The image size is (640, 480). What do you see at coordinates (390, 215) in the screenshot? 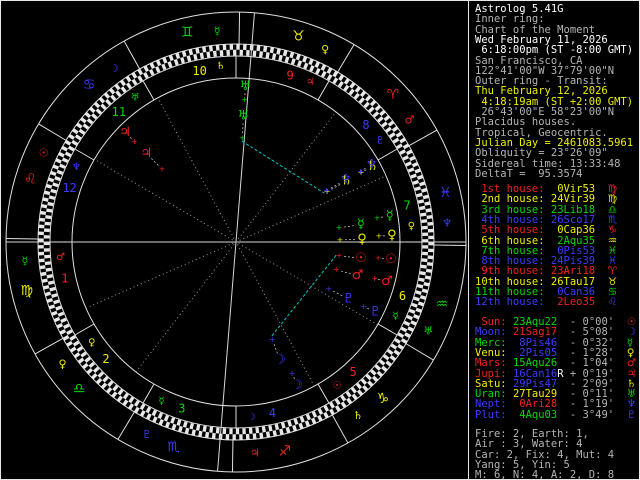
I see `planet-glyph-mercury-transit: ☿` at bounding box center [390, 215].